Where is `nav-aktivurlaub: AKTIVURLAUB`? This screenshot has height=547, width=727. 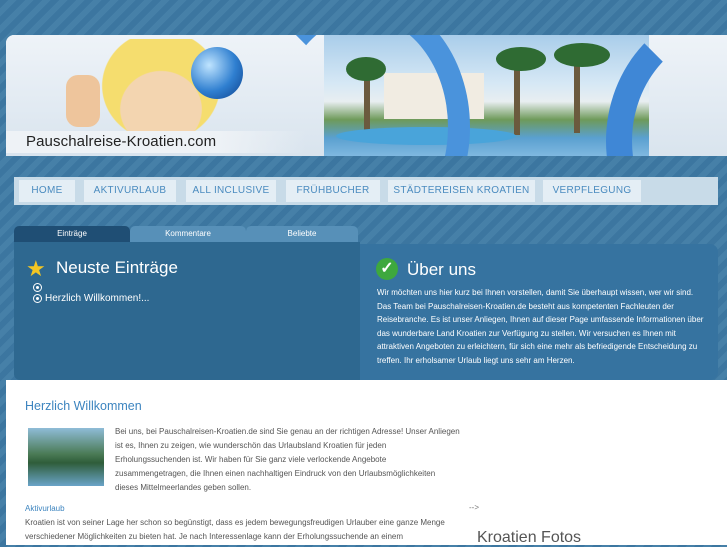
nav-aktivurlaub: AKTIVURLAUB is located at coordinates (130, 191).